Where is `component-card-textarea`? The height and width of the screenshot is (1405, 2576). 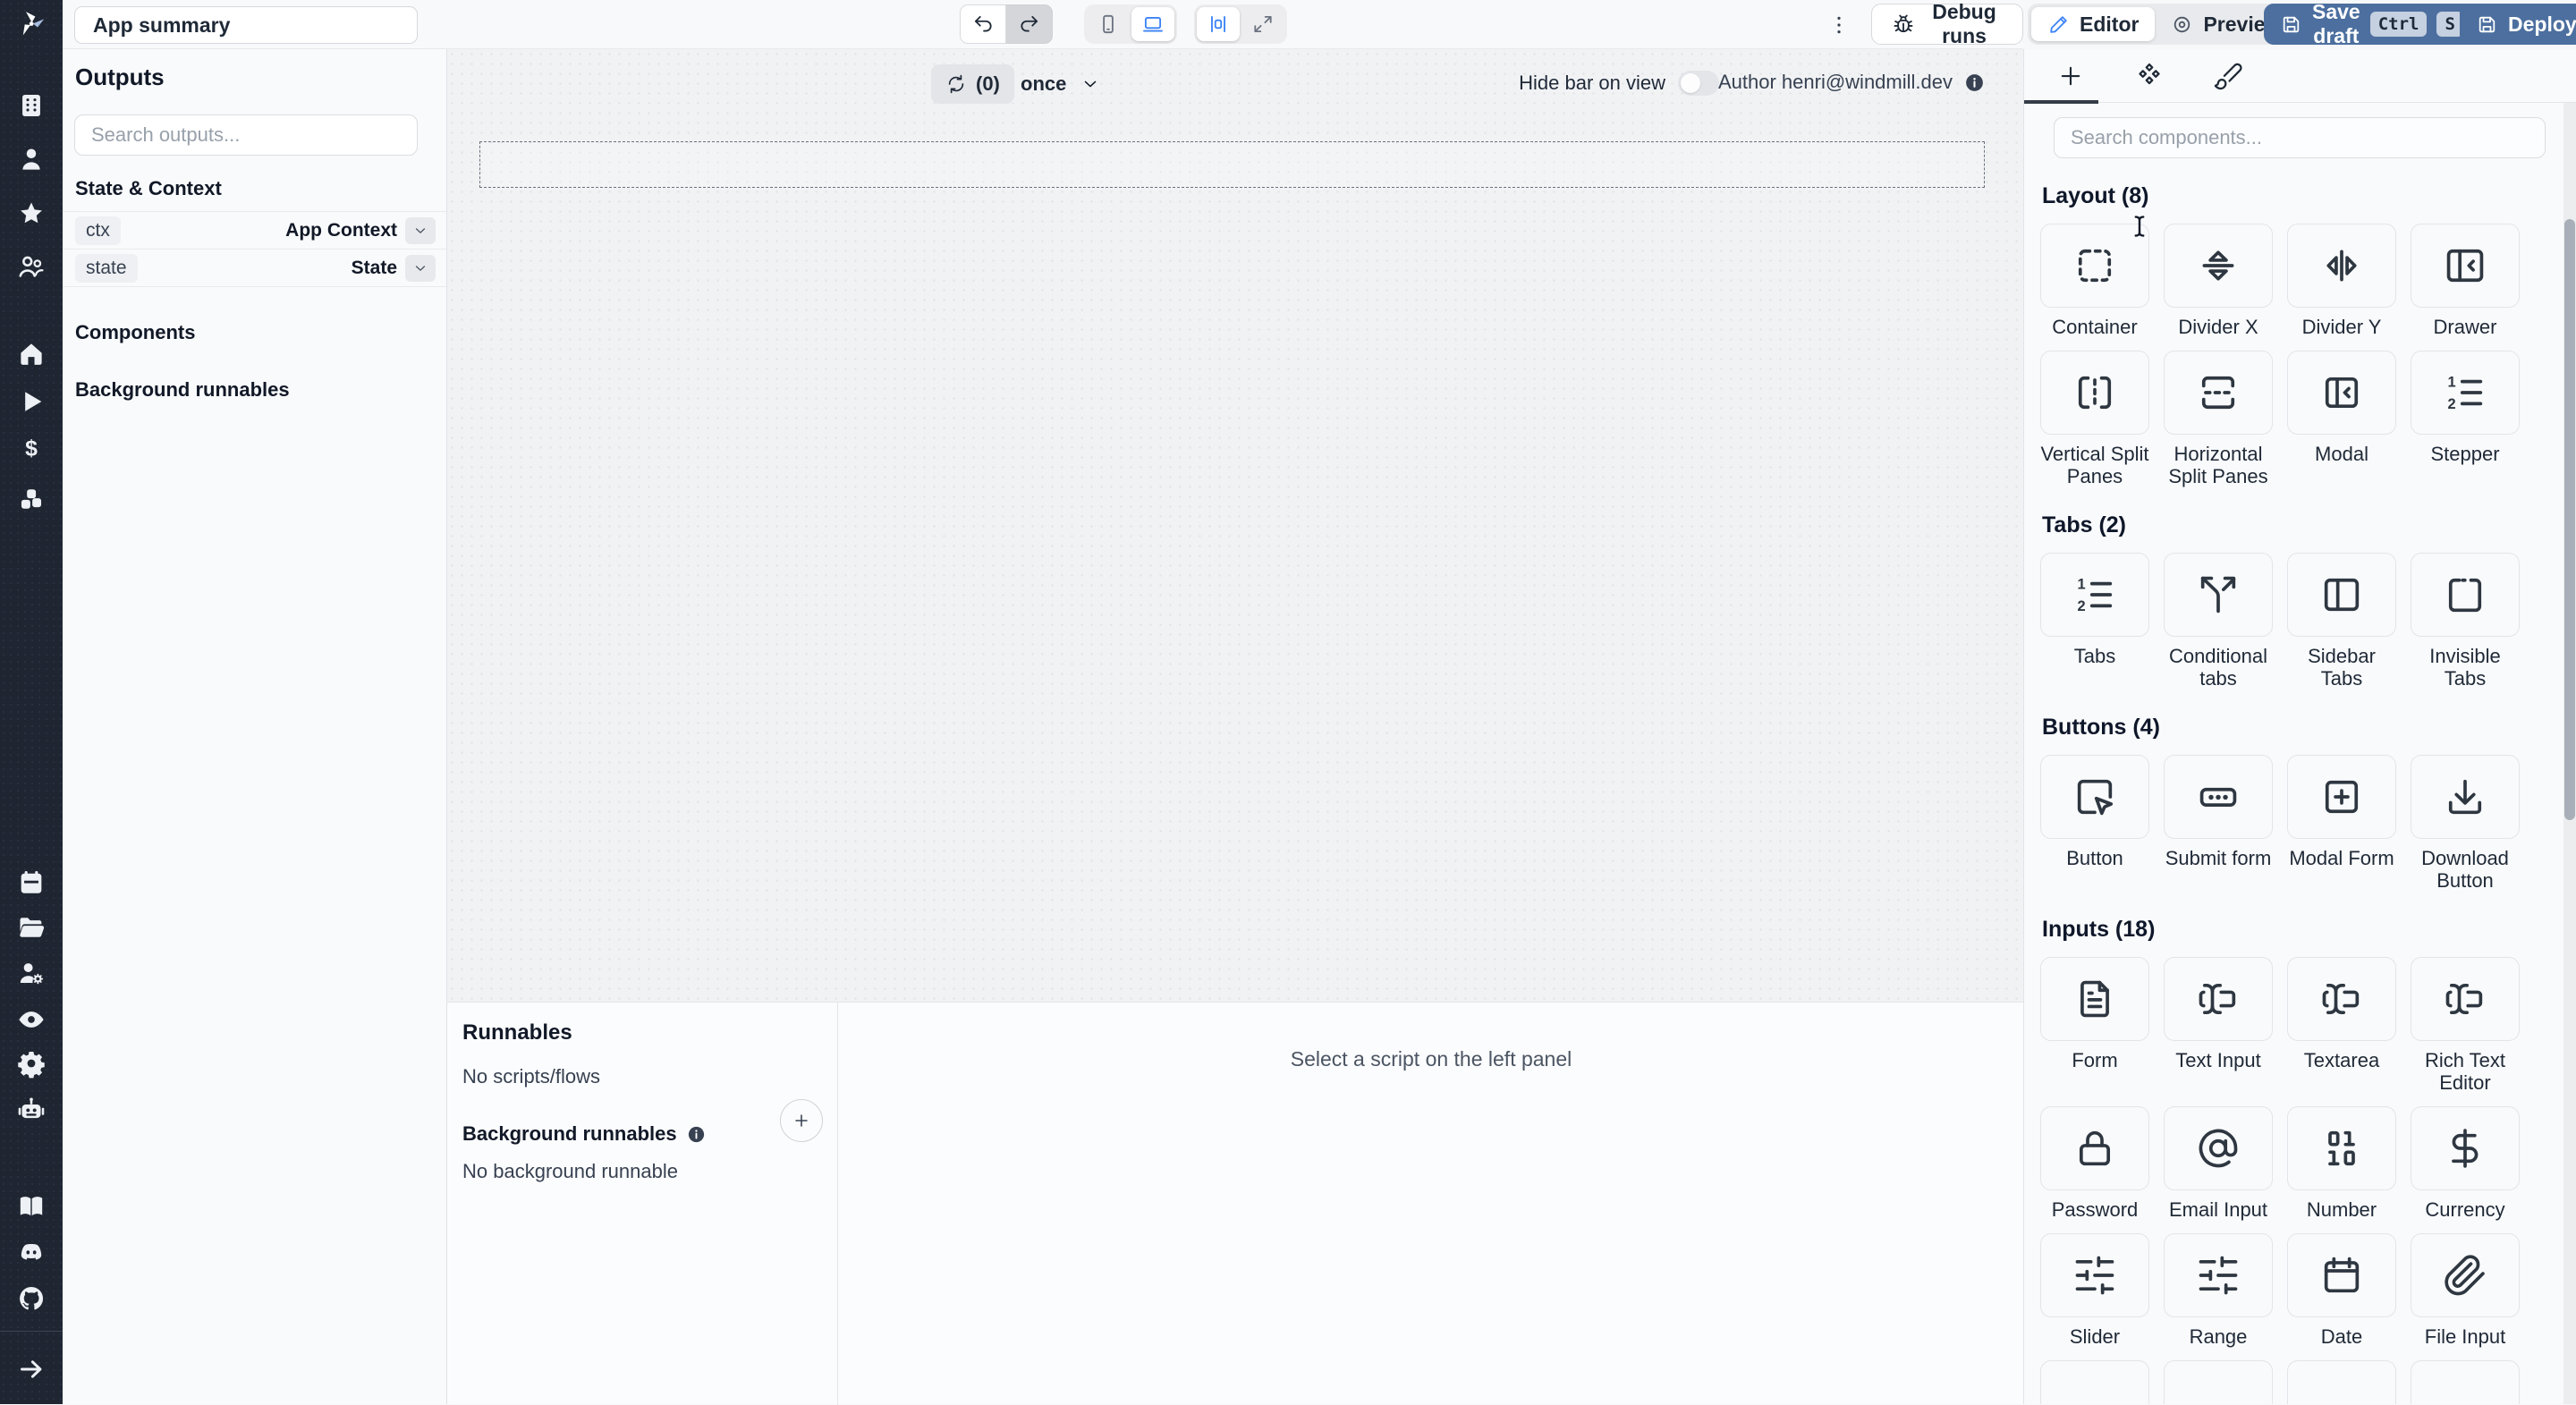 component-card-textarea is located at coordinates (2341, 999).